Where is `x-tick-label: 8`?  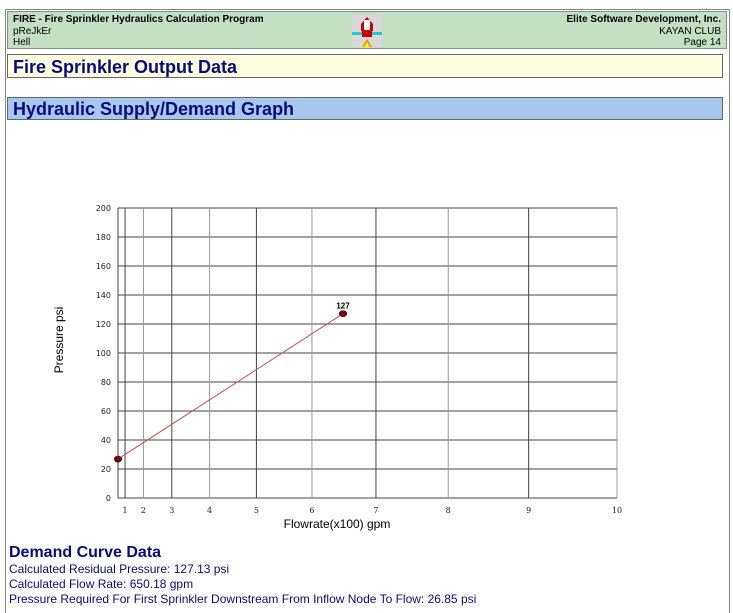
x-tick-label: 8 is located at coordinates (448, 510).